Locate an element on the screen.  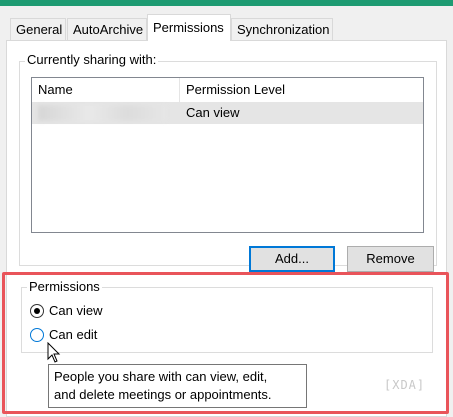
watermark-logo: [XDA] is located at coordinates (405, 385).